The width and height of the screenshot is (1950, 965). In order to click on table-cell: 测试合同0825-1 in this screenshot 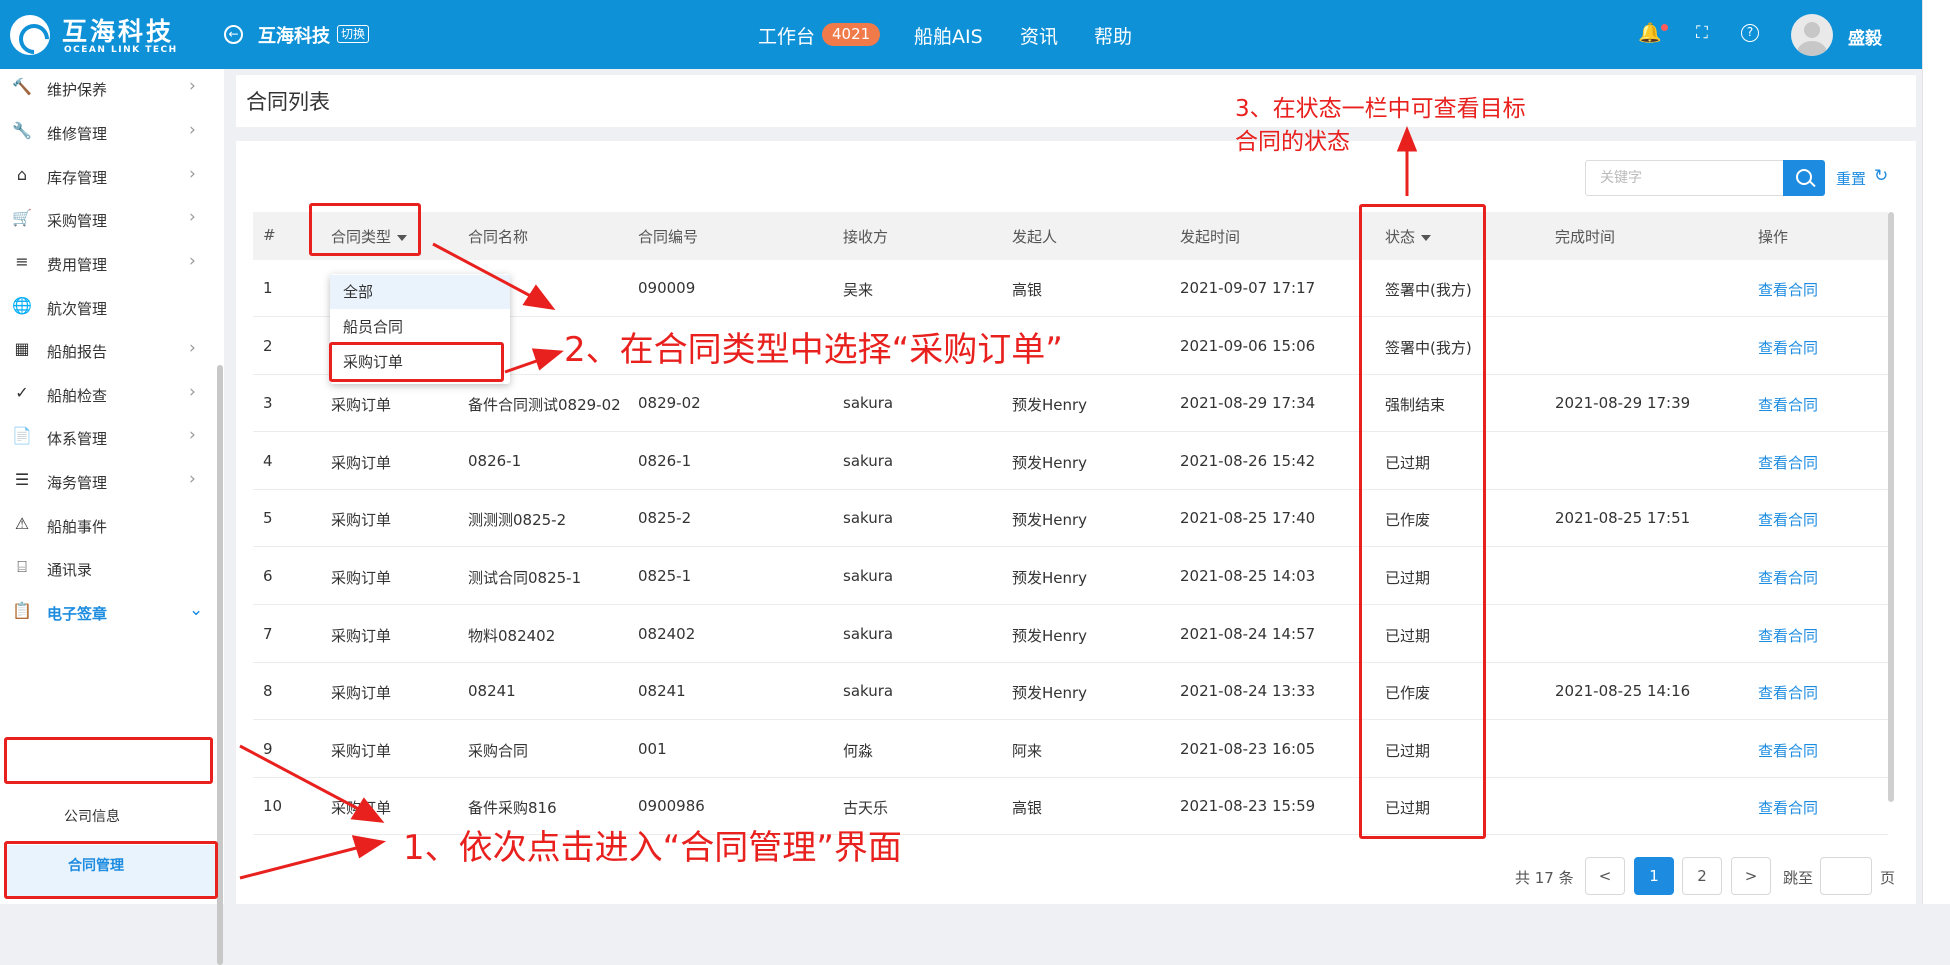, I will do `click(525, 578)`.